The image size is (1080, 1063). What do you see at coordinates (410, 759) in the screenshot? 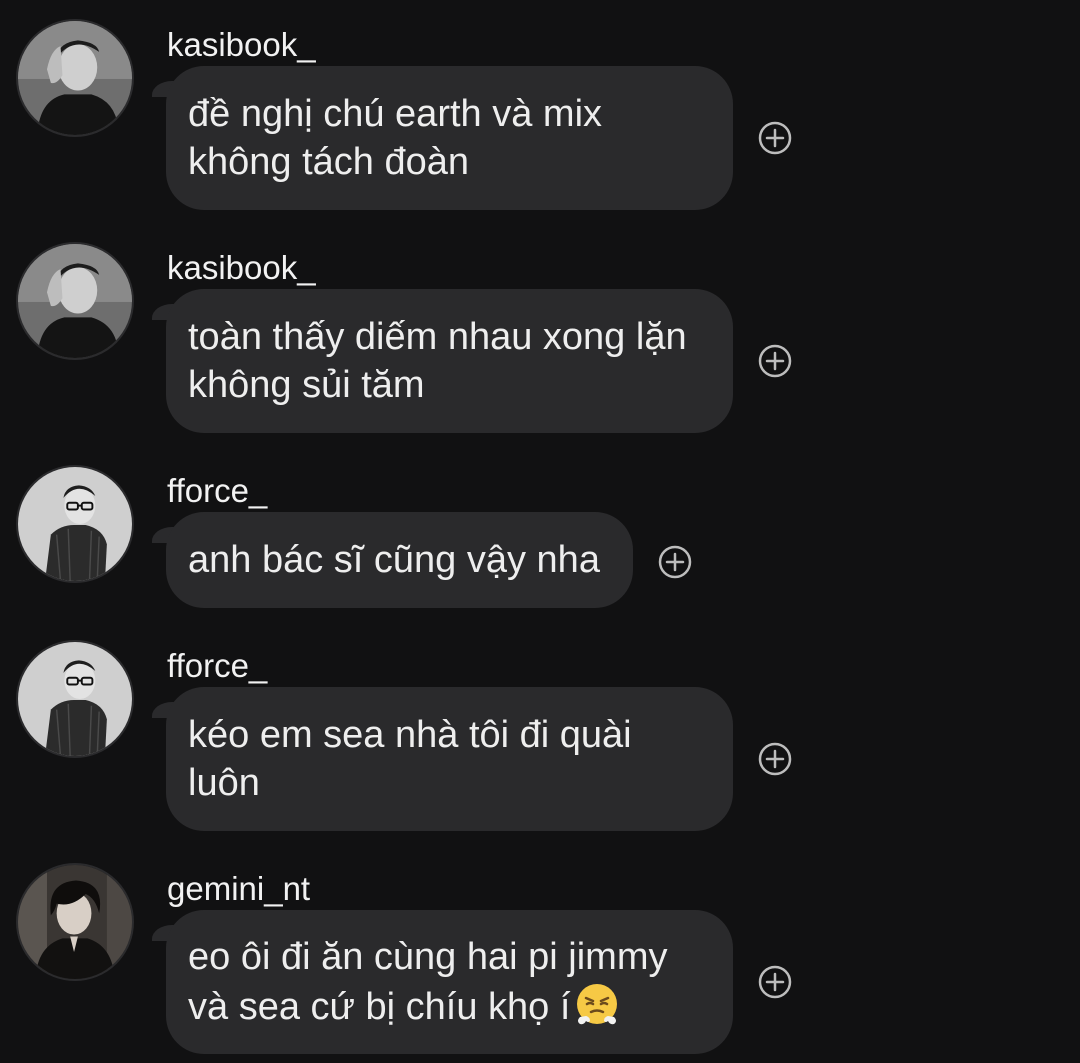
I see `message-text: kéo em sea nhà tôi đi quài luôn` at bounding box center [410, 759].